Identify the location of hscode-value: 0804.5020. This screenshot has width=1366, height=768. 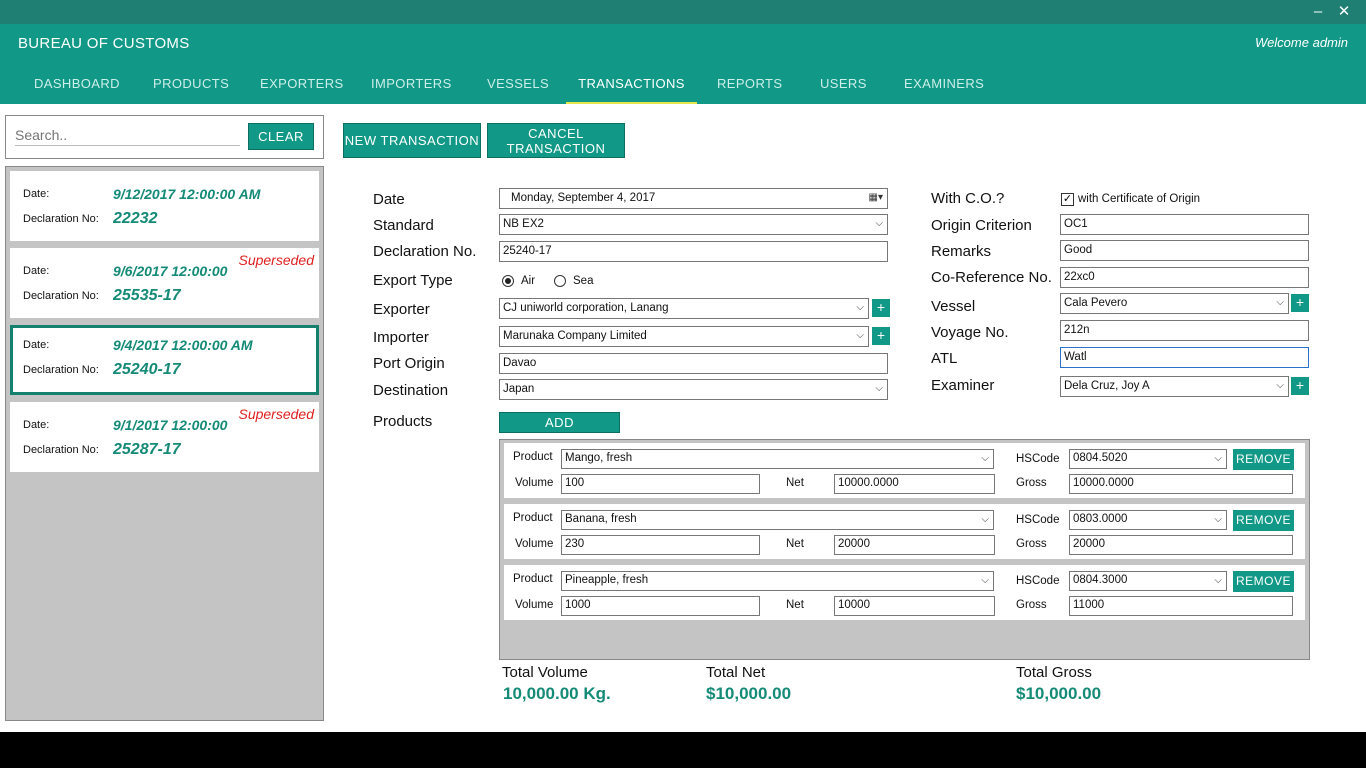
(1100, 458).